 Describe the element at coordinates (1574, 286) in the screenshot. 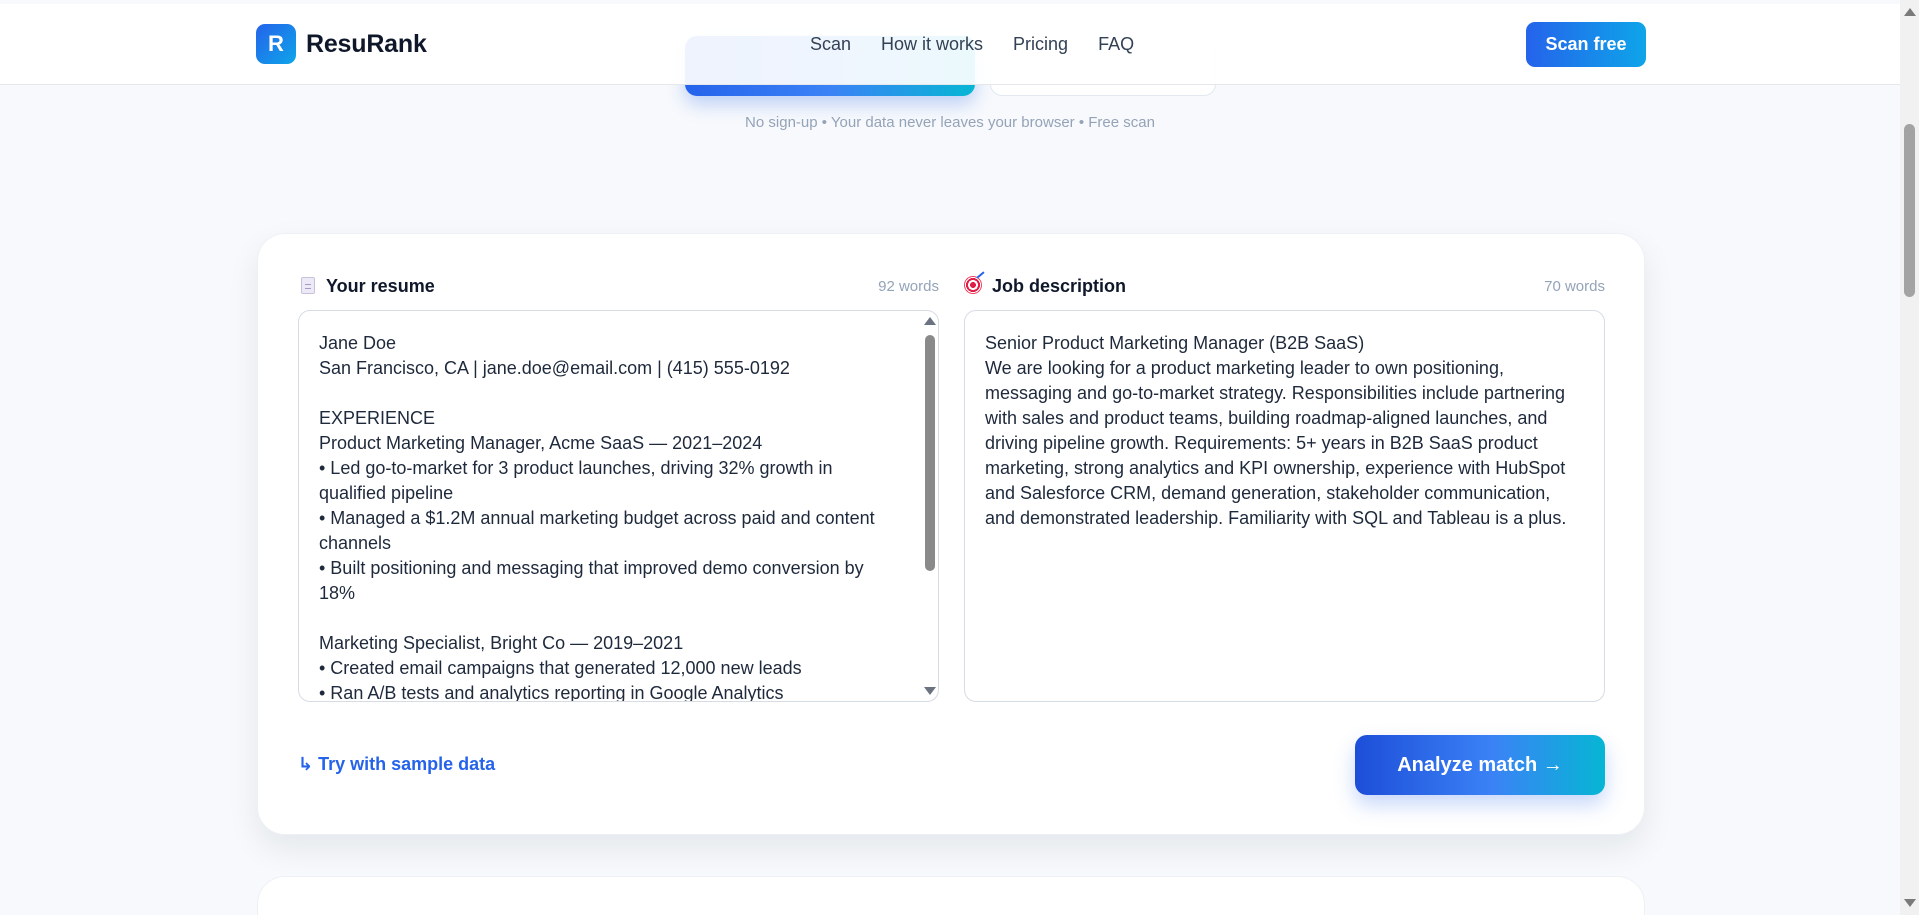

I see `job-word-count: 70 words` at that location.